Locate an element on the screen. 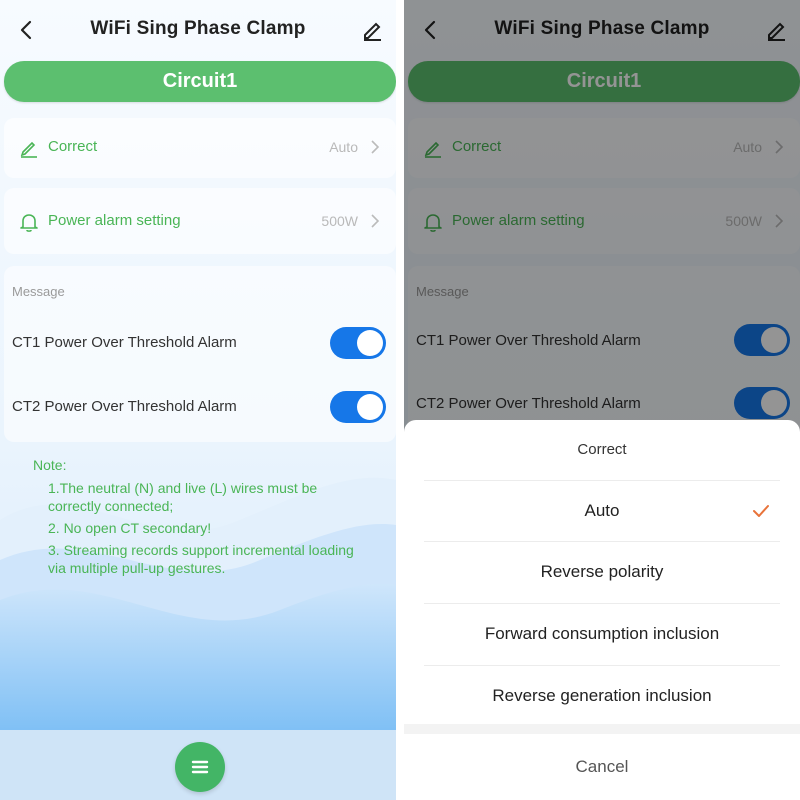  menu-icon is located at coordinates (200, 767).